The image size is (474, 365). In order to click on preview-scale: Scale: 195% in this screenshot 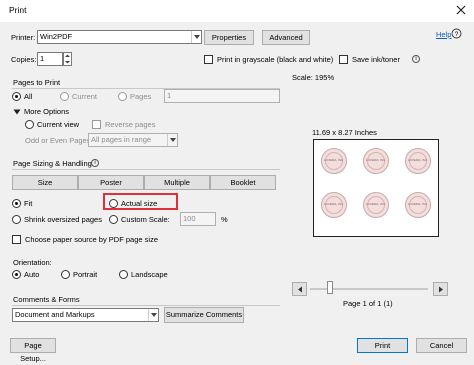, I will do `click(313, 77)`.